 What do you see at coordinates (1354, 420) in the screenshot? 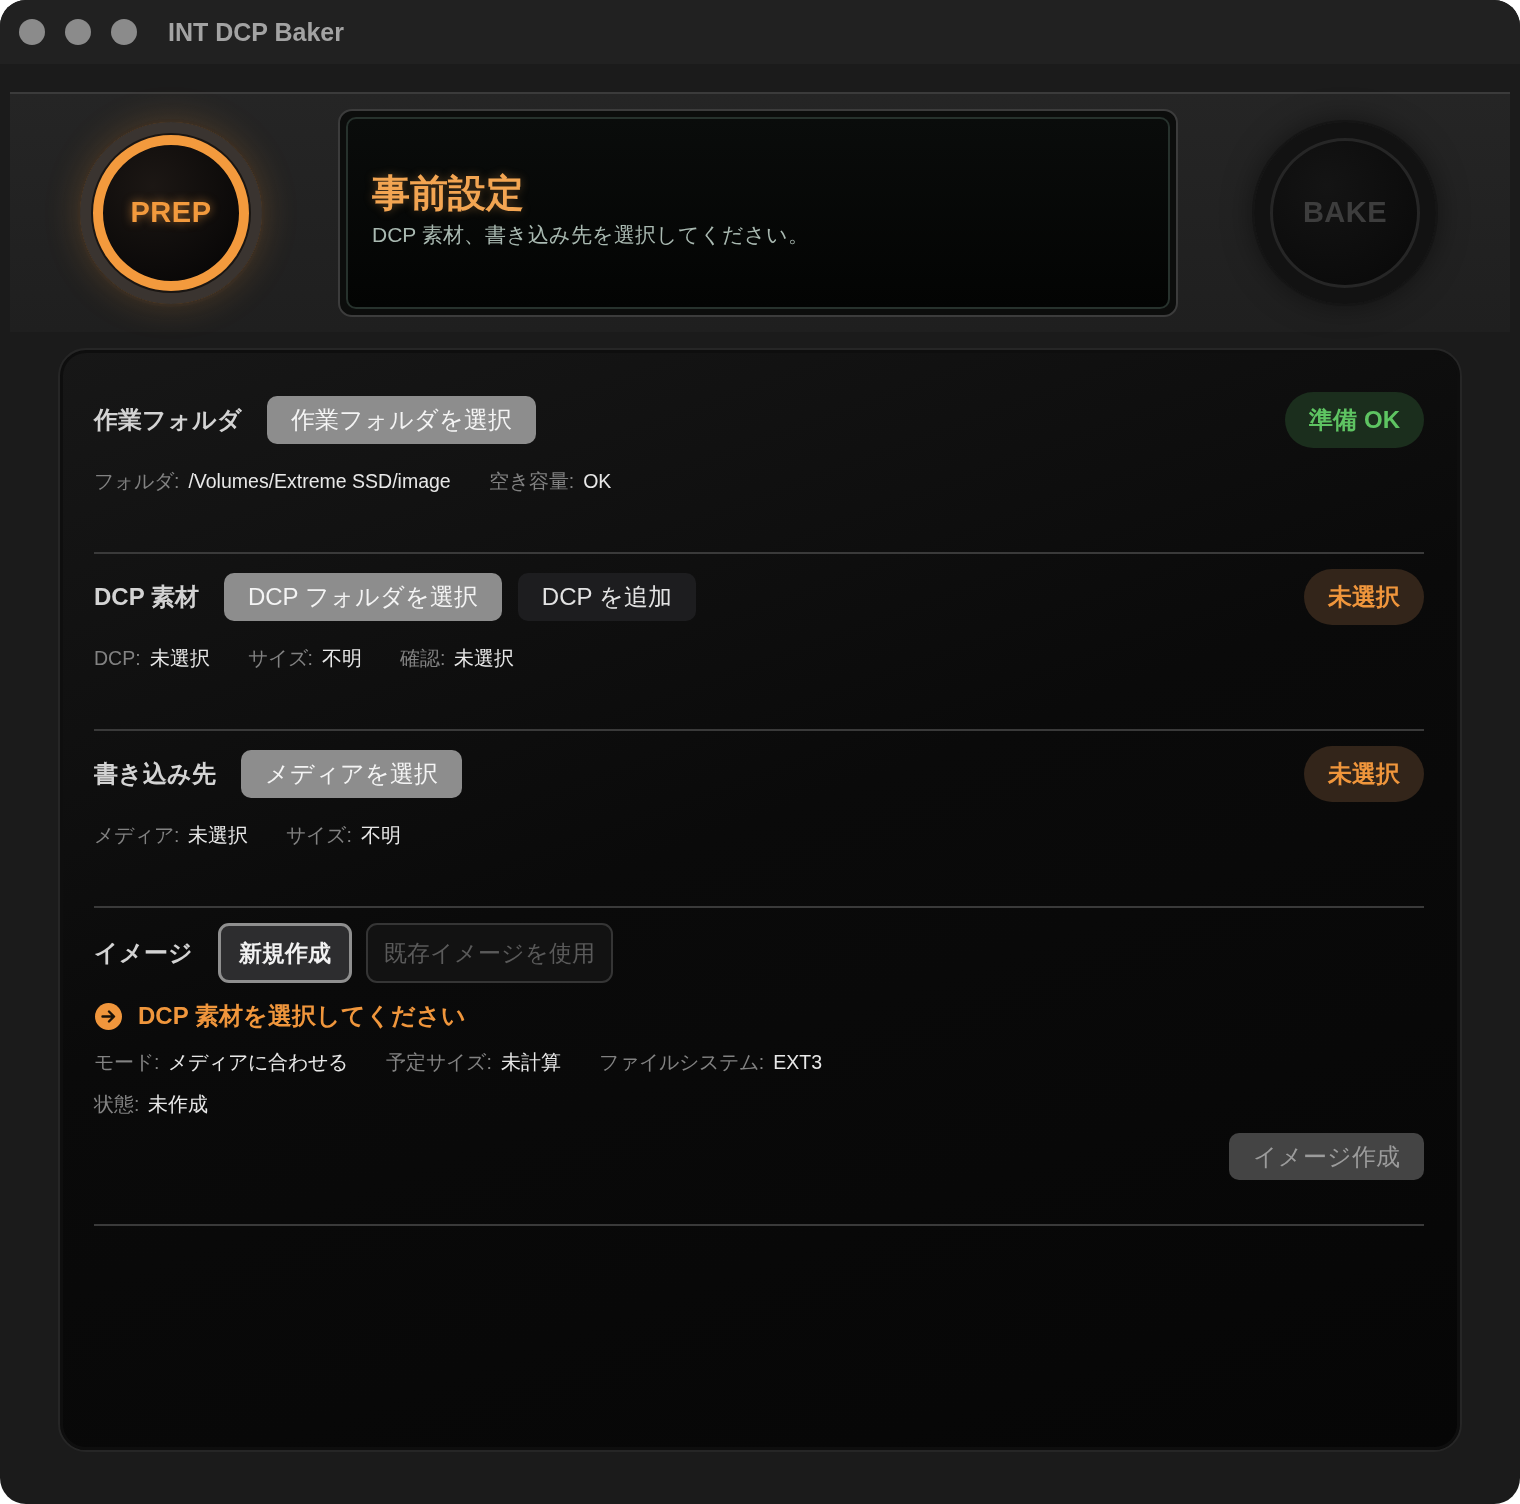
I see `status-badge: 準備 OK` at bounding box center [1354, 420].